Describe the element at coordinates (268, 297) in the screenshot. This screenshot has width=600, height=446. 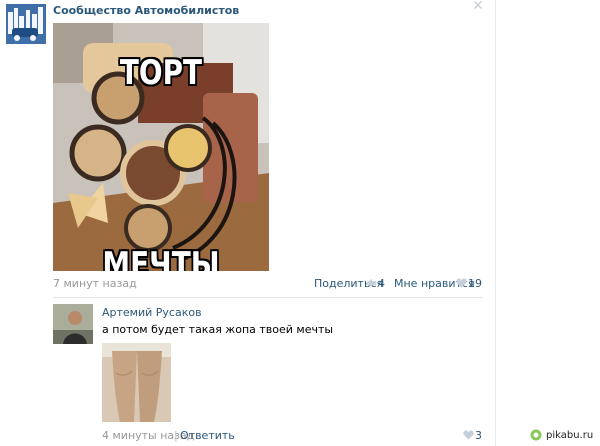
I see `comment-divider` at that location.